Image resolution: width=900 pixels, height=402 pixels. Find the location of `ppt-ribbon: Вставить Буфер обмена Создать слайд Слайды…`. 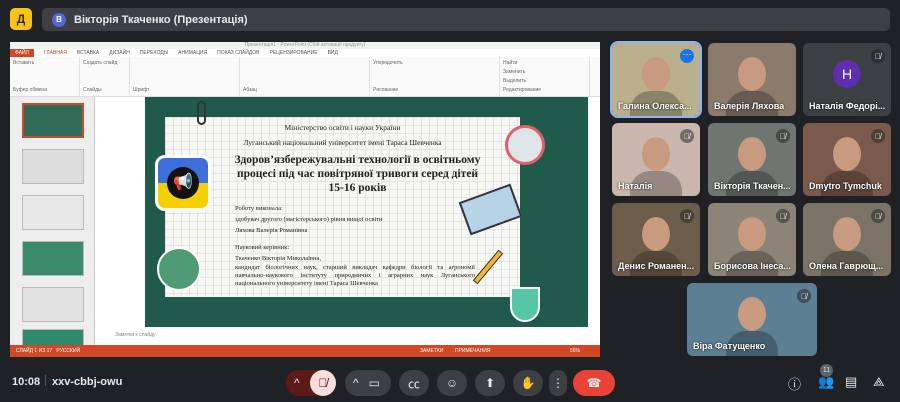

ppt-ribbon: Вставить Буфер обмена Создать слайд Слайды… is located at coordinates (305, 77).